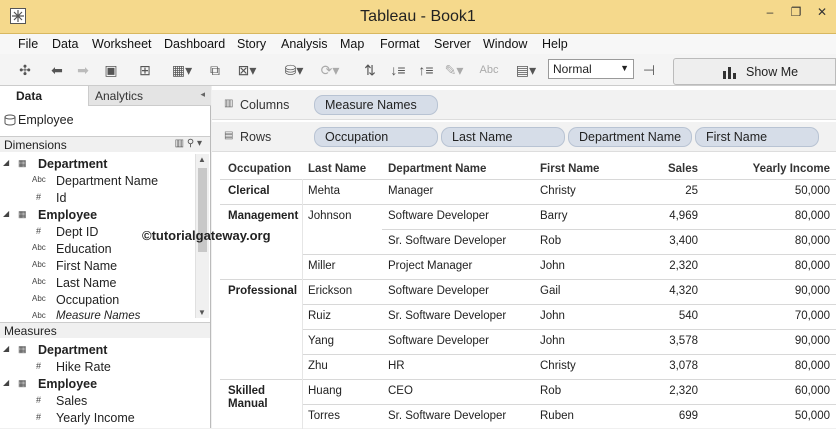 Image resolution: width=836 pixels, height=429 pixels. Describe the element at coordinates (347, 191) in the screenshot. I see `table-cell: Mehta` at that location.